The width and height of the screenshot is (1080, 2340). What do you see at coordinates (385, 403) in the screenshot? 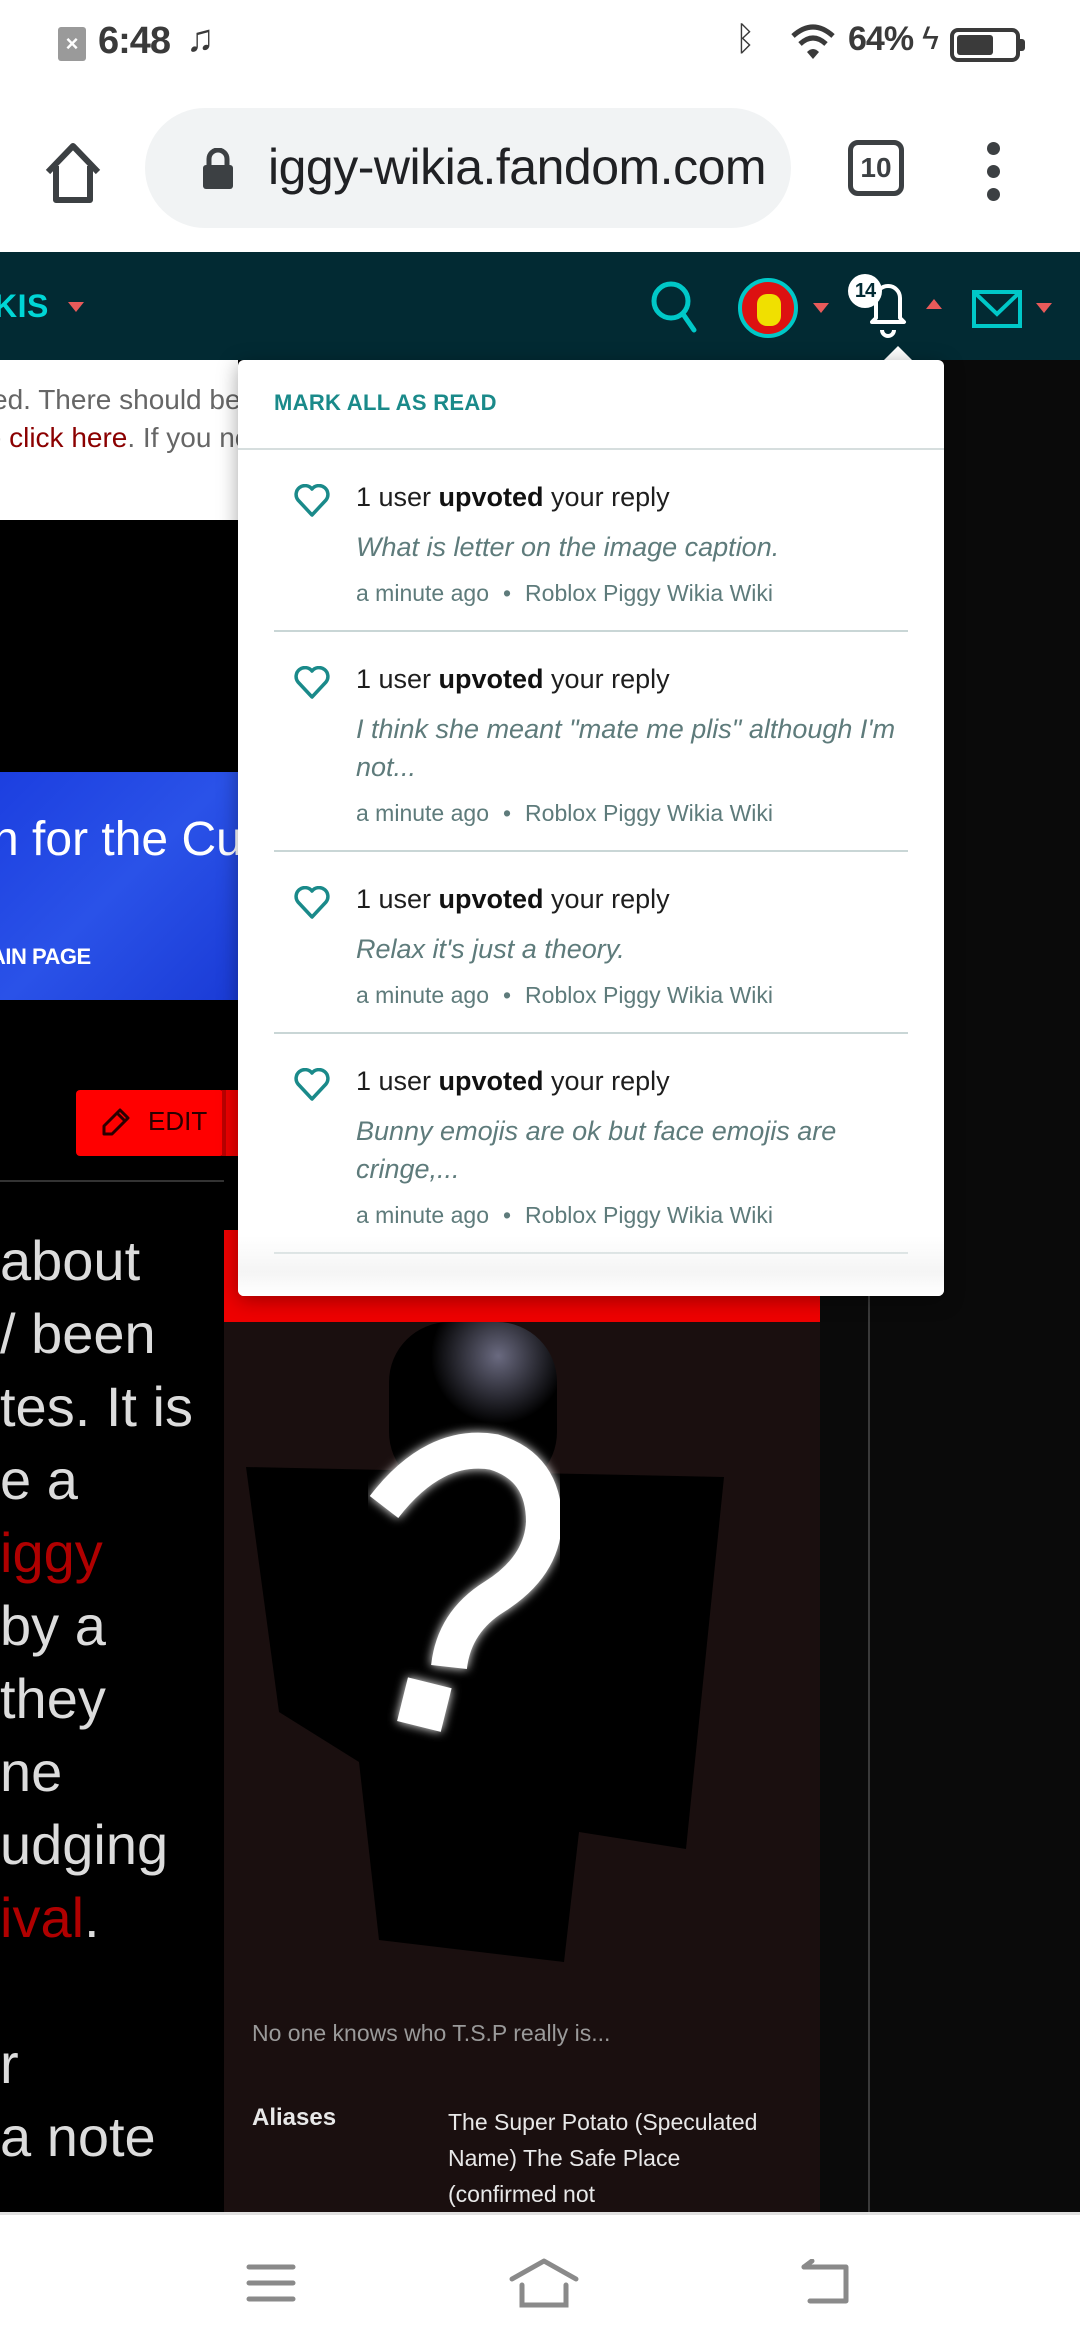
I see `mark-all-as-read-button: MARK ALL AS READ` at bounding box center [385, 403].